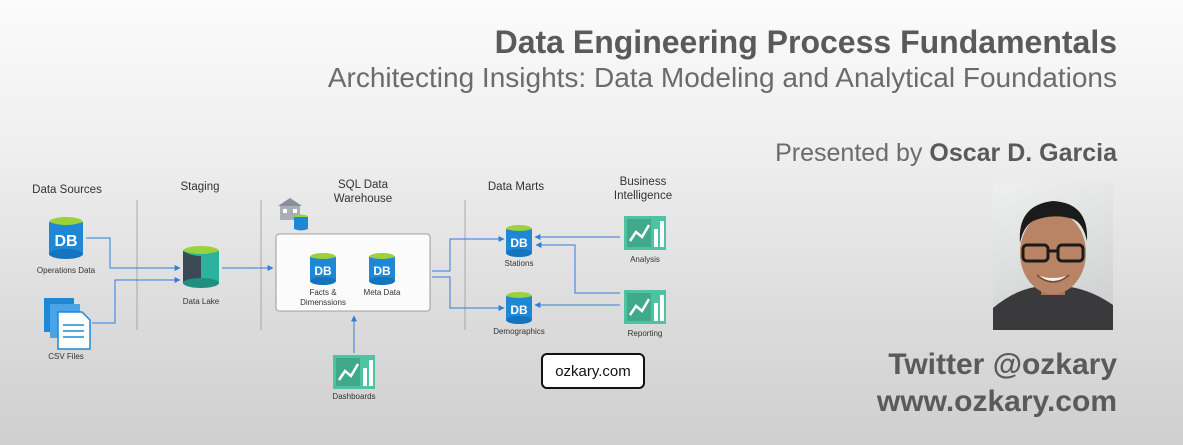  Describe the element at coordinates (136, 300) in the screenshot. I see `arrow-csv-to-lake` at that location.